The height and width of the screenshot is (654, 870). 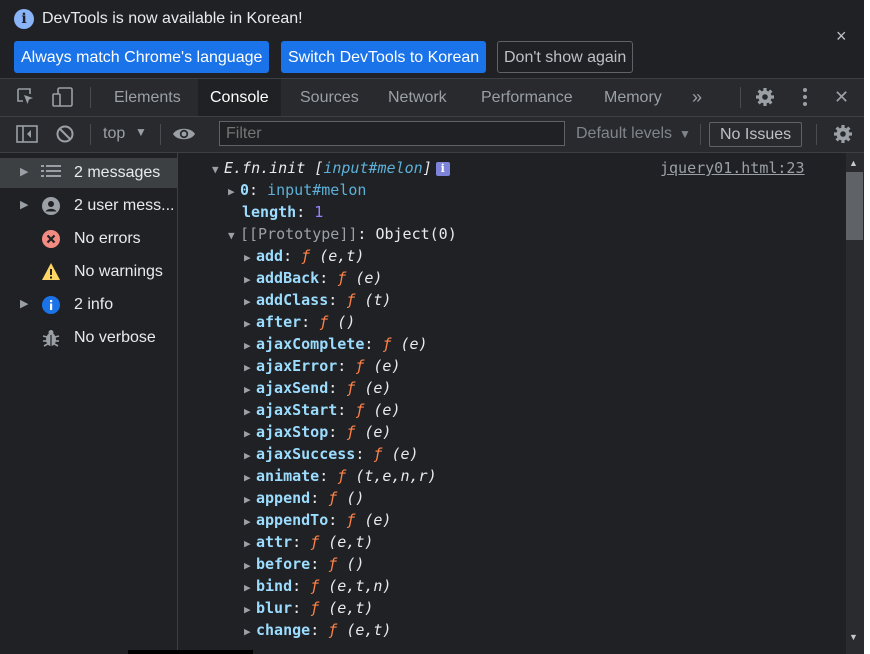 I want to click on tab-network: Network, so click(x=417, y=97).